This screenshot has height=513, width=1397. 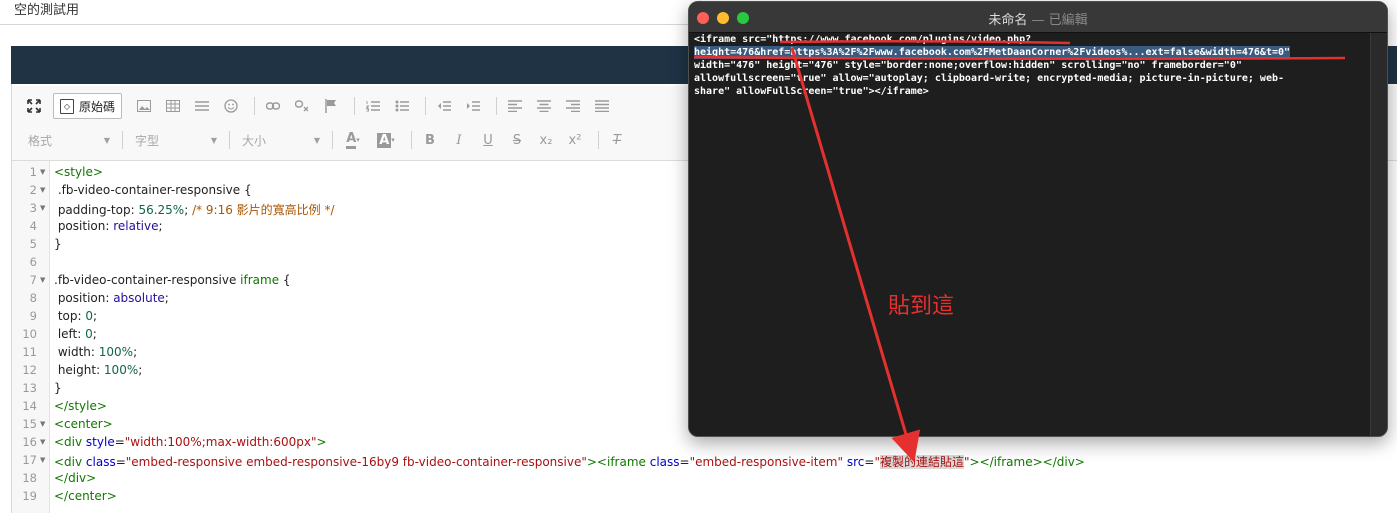 What do you see at coordinates (921, 306) in the screenshot?
I see `annotation-label: 貼到這` at bounding box center [921, 306].